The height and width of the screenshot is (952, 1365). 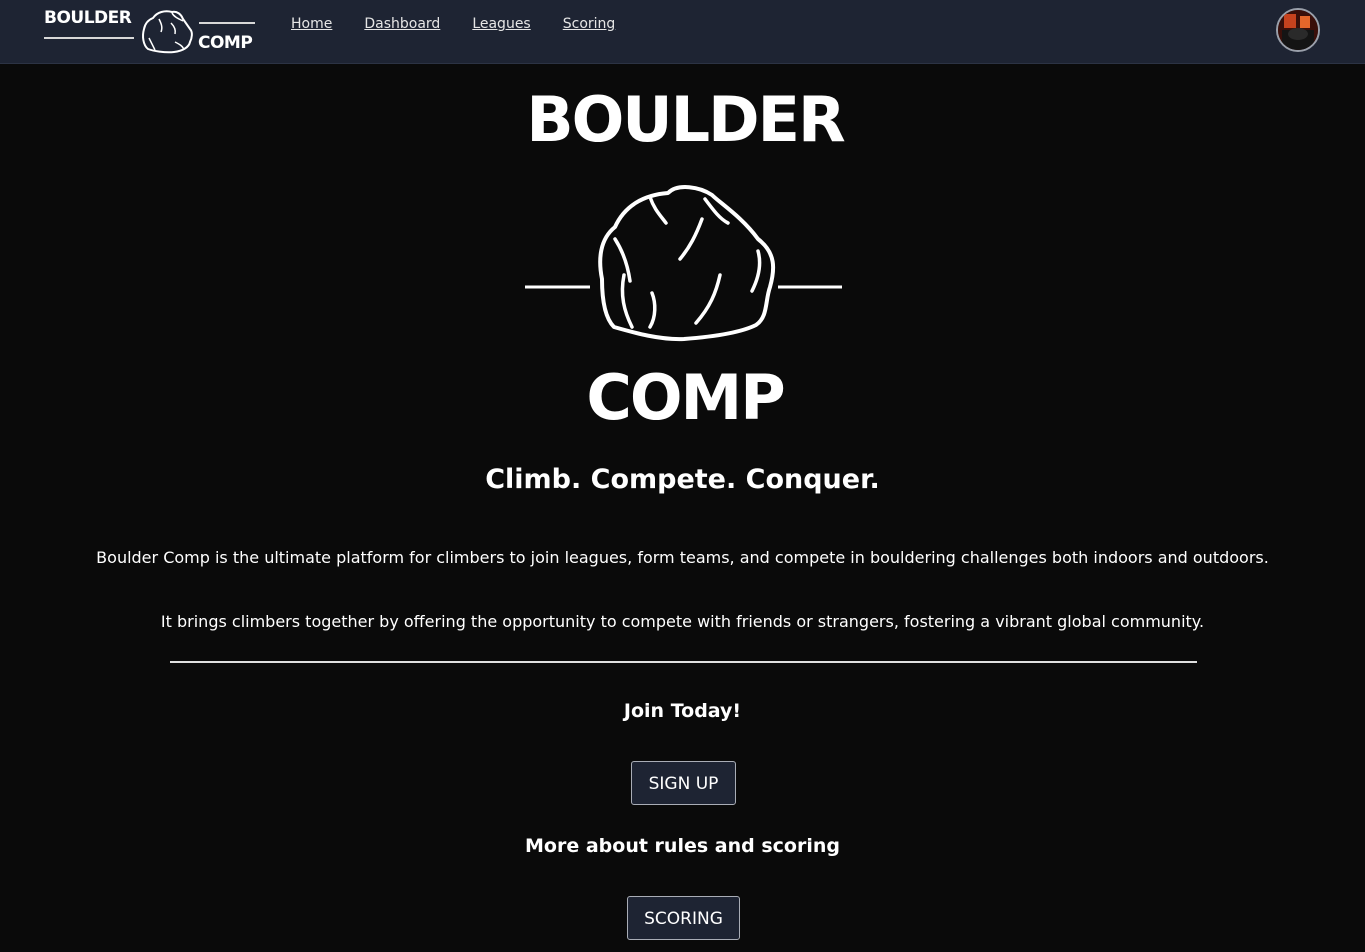 What do you see at coordinates (683, 783) in the screenshot?
I see `sign-up-button: SIGN UP` at bounding box center [683, 783].